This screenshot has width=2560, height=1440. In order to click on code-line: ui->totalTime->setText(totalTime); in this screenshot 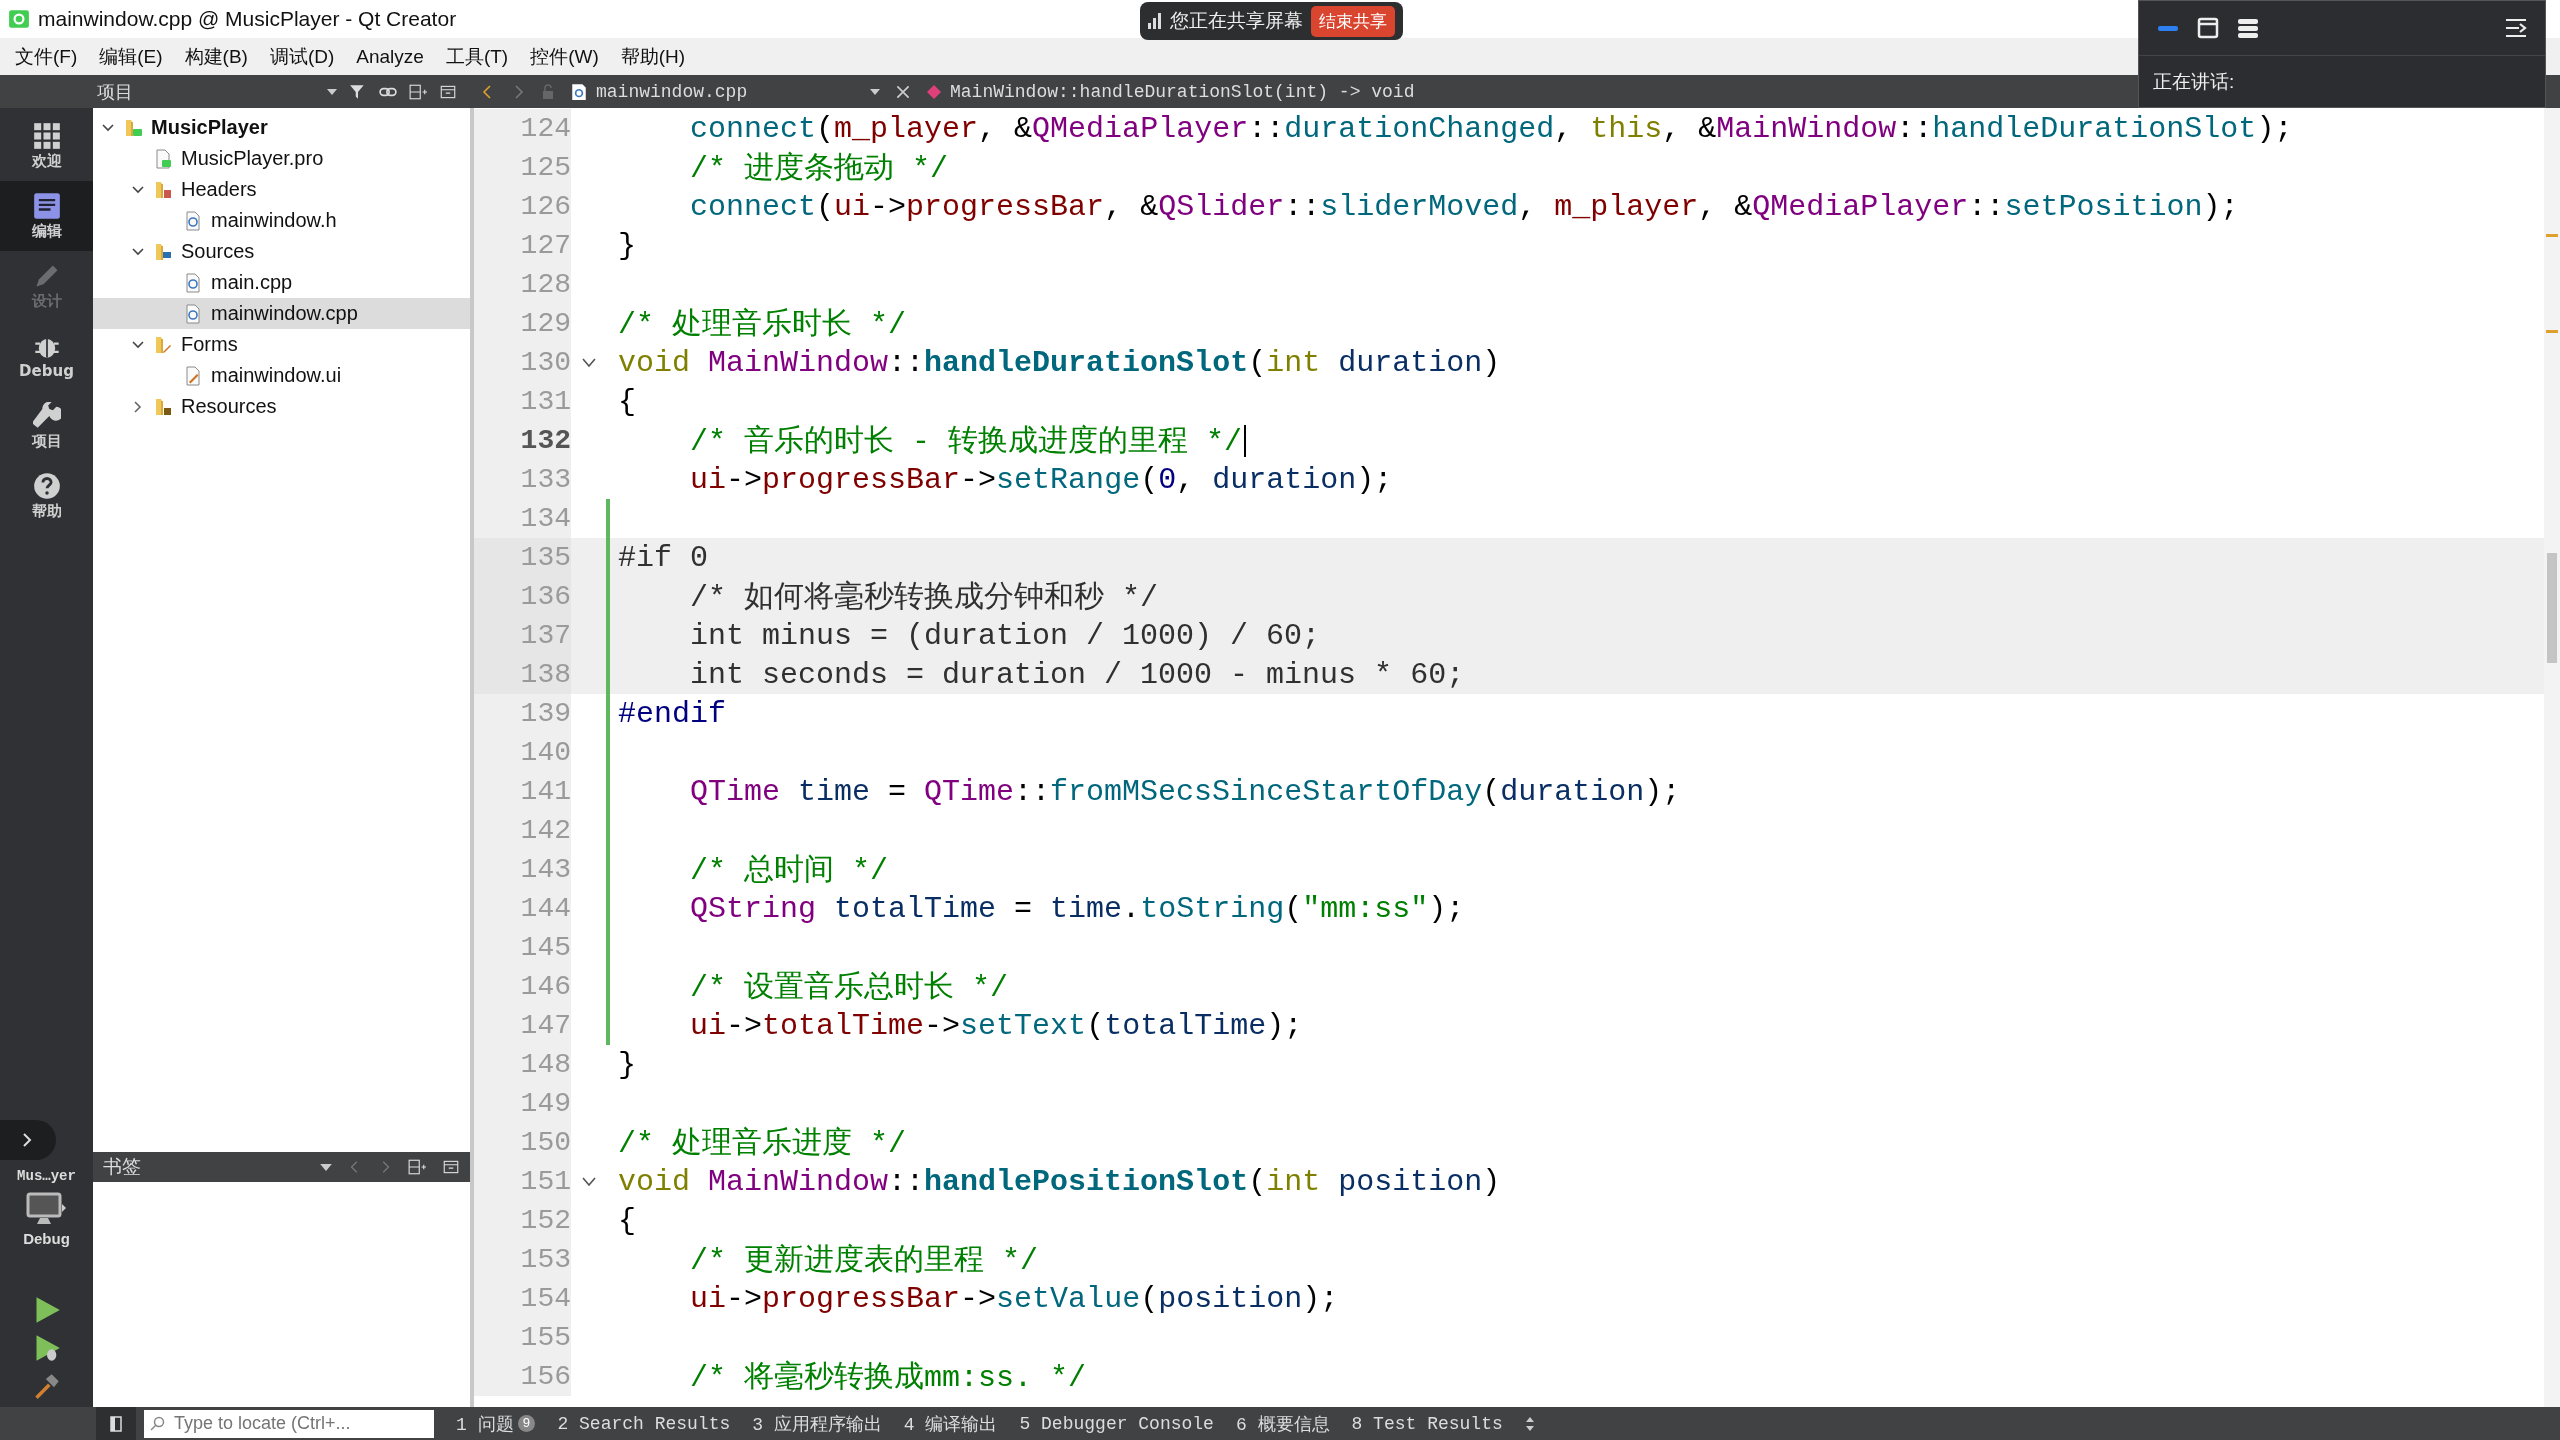, I will do `click(996, 1025)`.